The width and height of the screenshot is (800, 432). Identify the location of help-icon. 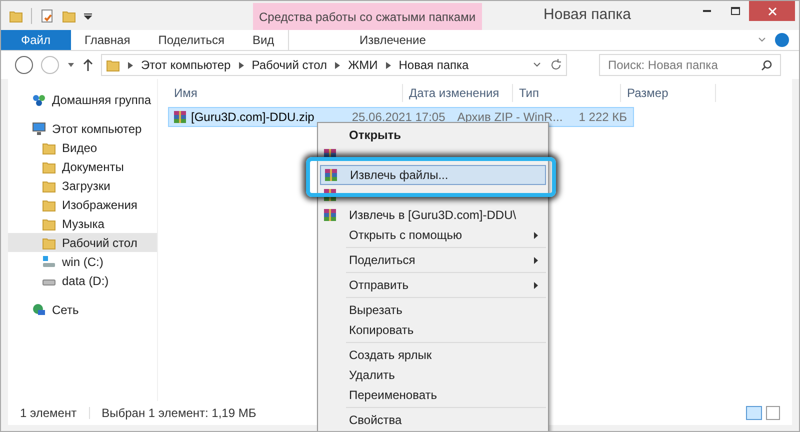
(782, 40).